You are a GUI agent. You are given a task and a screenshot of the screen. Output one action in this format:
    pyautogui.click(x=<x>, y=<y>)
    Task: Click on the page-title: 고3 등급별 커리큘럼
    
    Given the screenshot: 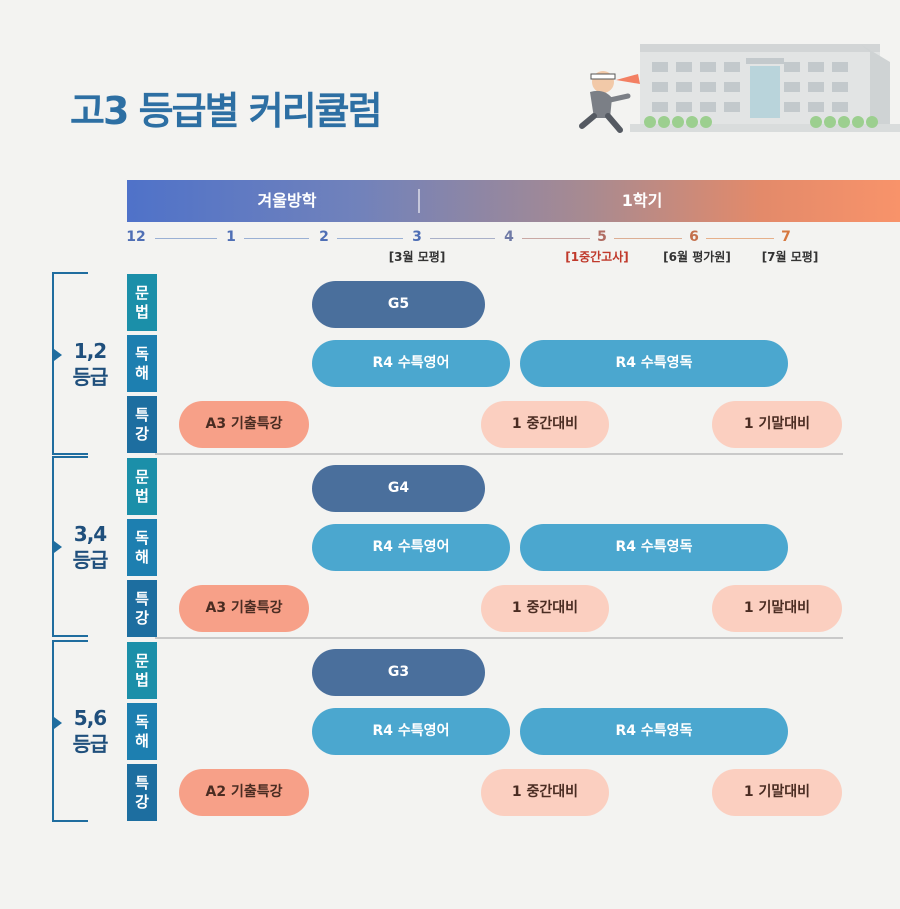 What is the action you would take?
    pyautogui.click(x=226, y=111)
    